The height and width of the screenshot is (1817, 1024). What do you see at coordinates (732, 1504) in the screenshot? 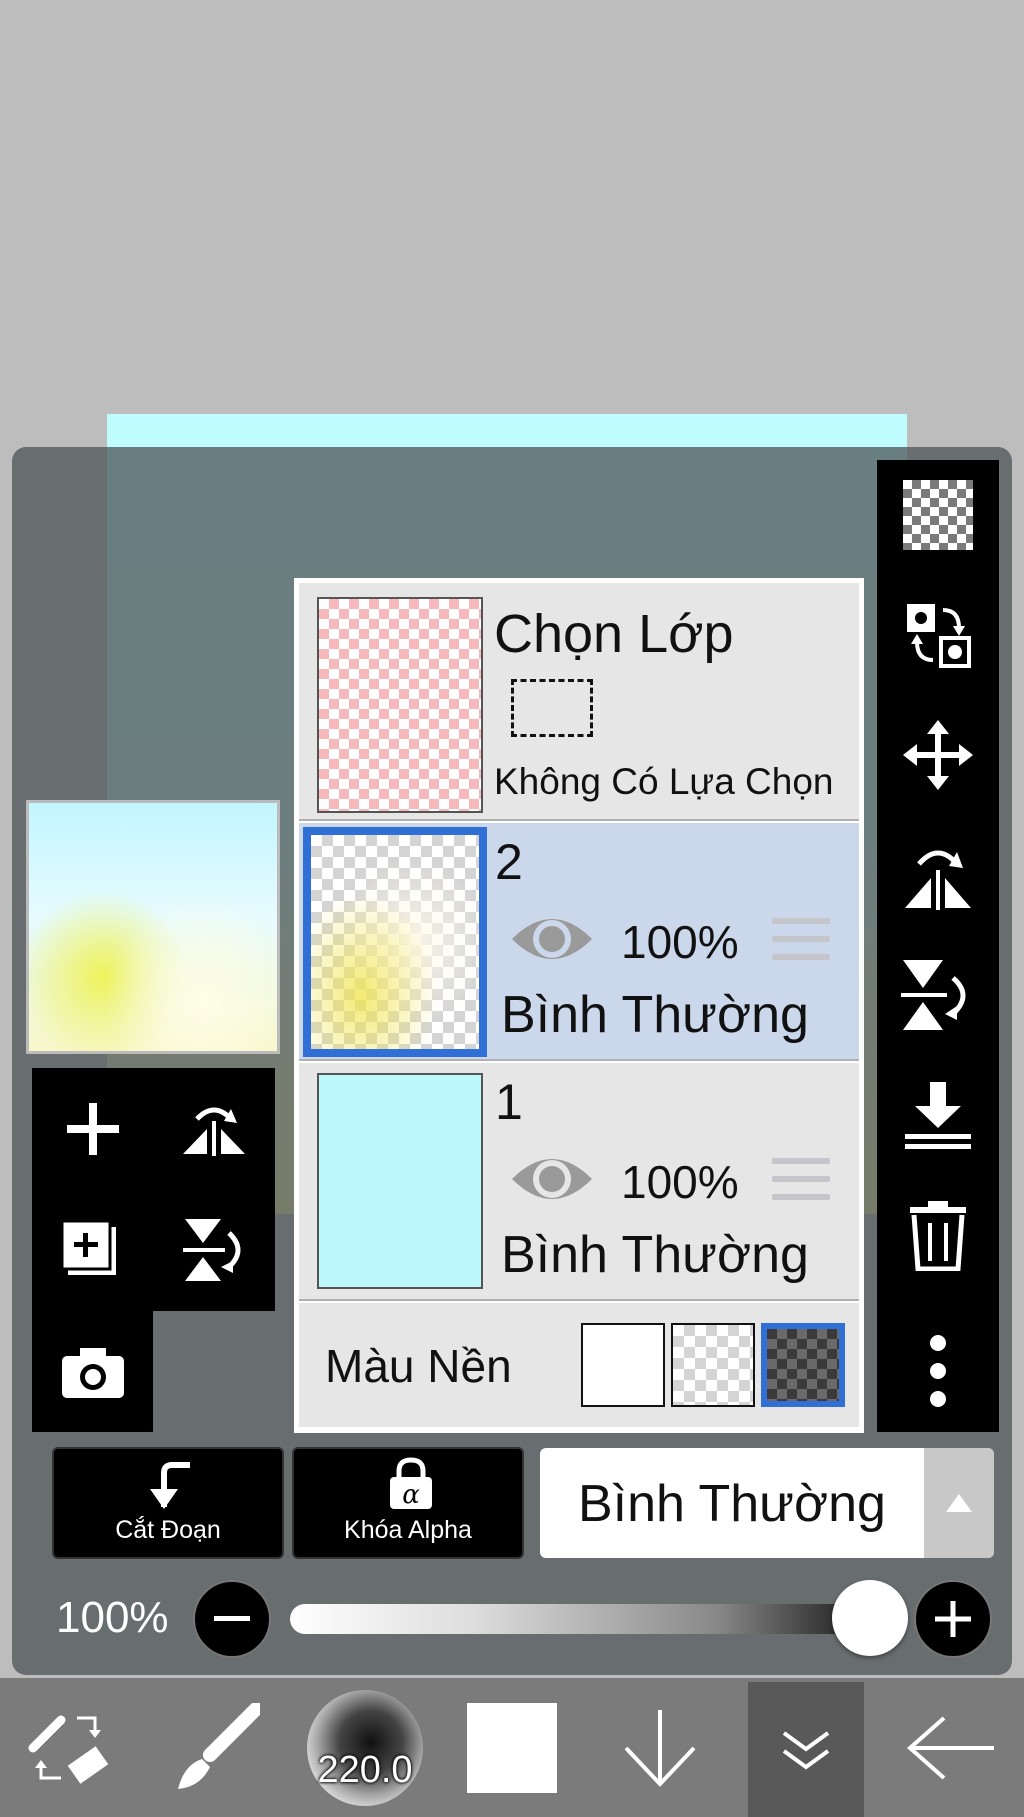
I see `blend-mode-value: Bình Thường` at bounding box center [732, 1504].